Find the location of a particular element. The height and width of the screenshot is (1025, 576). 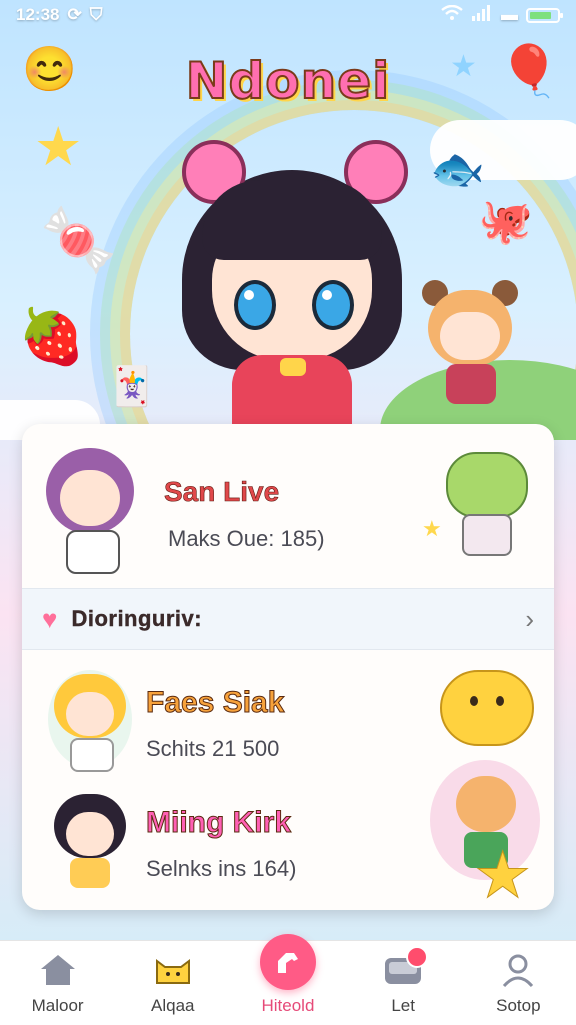

candy-sticker-icon: 🍬 is located at coordinates (79, 240).